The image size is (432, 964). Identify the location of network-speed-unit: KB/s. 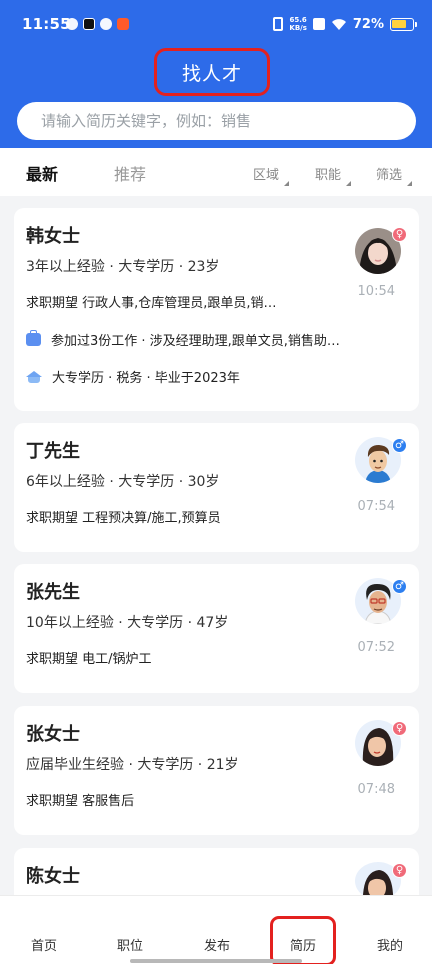
(298, 28).